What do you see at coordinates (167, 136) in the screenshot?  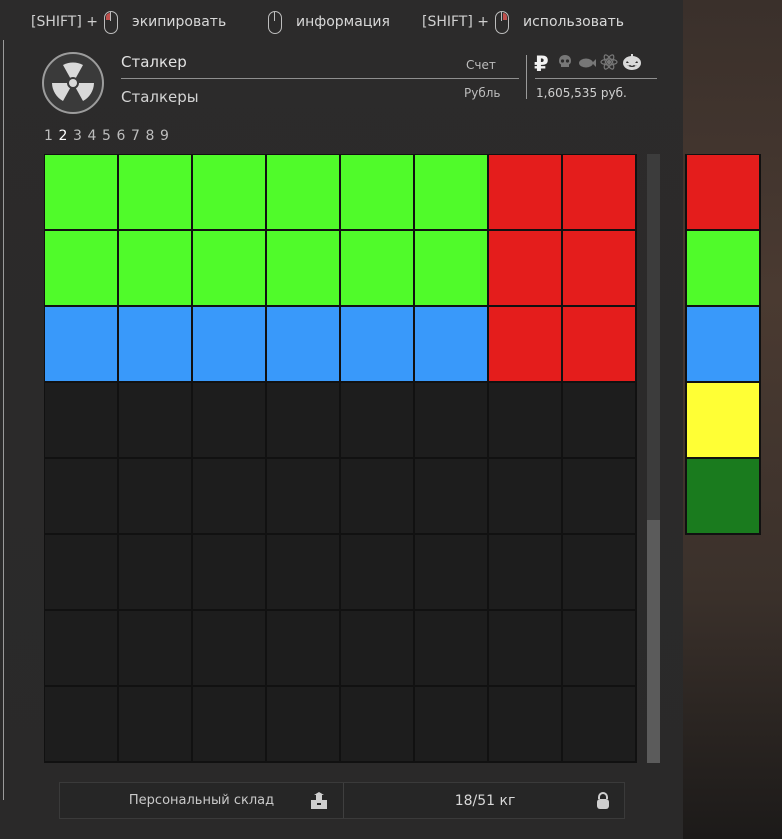 I see `page-tab-9: 9` at bounding box center [167, 136].